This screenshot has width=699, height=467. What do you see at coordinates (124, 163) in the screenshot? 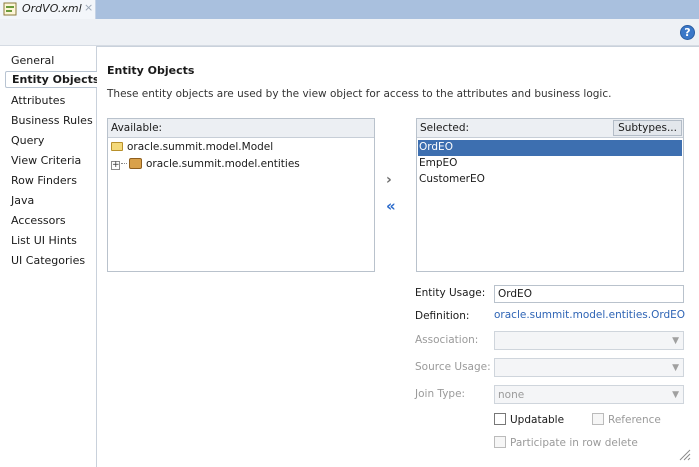
I see `tree-connector` at bounding box center [124, 163].